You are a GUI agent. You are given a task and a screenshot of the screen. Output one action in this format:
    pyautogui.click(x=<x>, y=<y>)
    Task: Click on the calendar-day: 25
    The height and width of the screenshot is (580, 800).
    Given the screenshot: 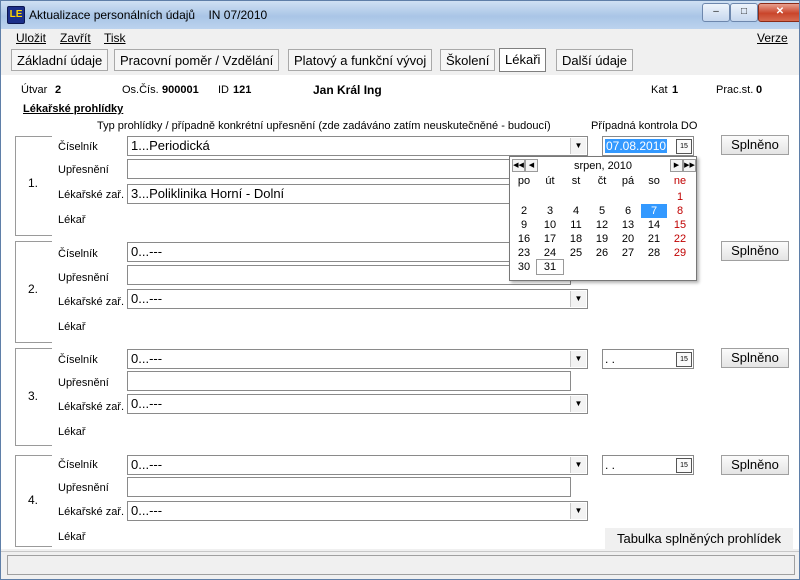 What is the action you would take?
    pyautogui.click(x=576, y=253)
    